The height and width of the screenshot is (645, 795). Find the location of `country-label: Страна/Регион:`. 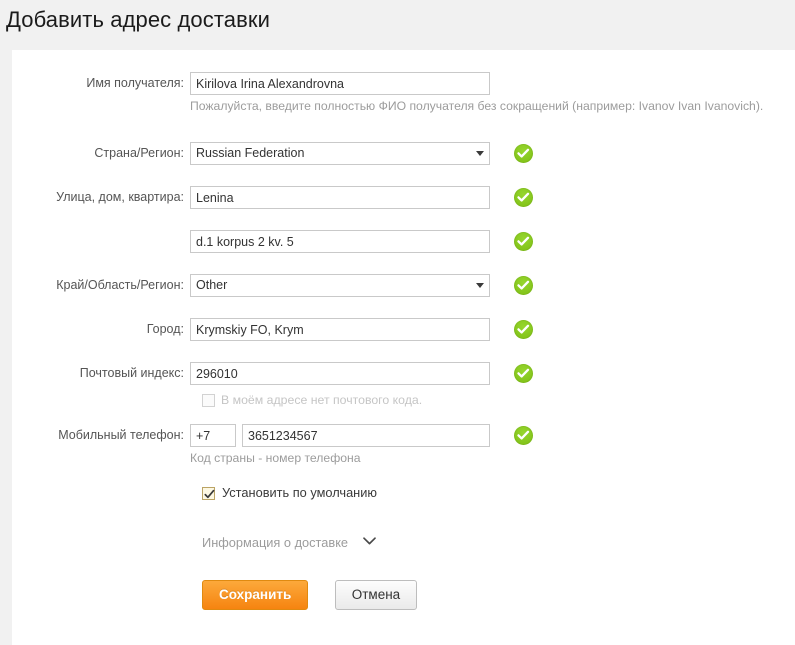

country-label: Страна/Регион: is located at coordinates (139, 153).